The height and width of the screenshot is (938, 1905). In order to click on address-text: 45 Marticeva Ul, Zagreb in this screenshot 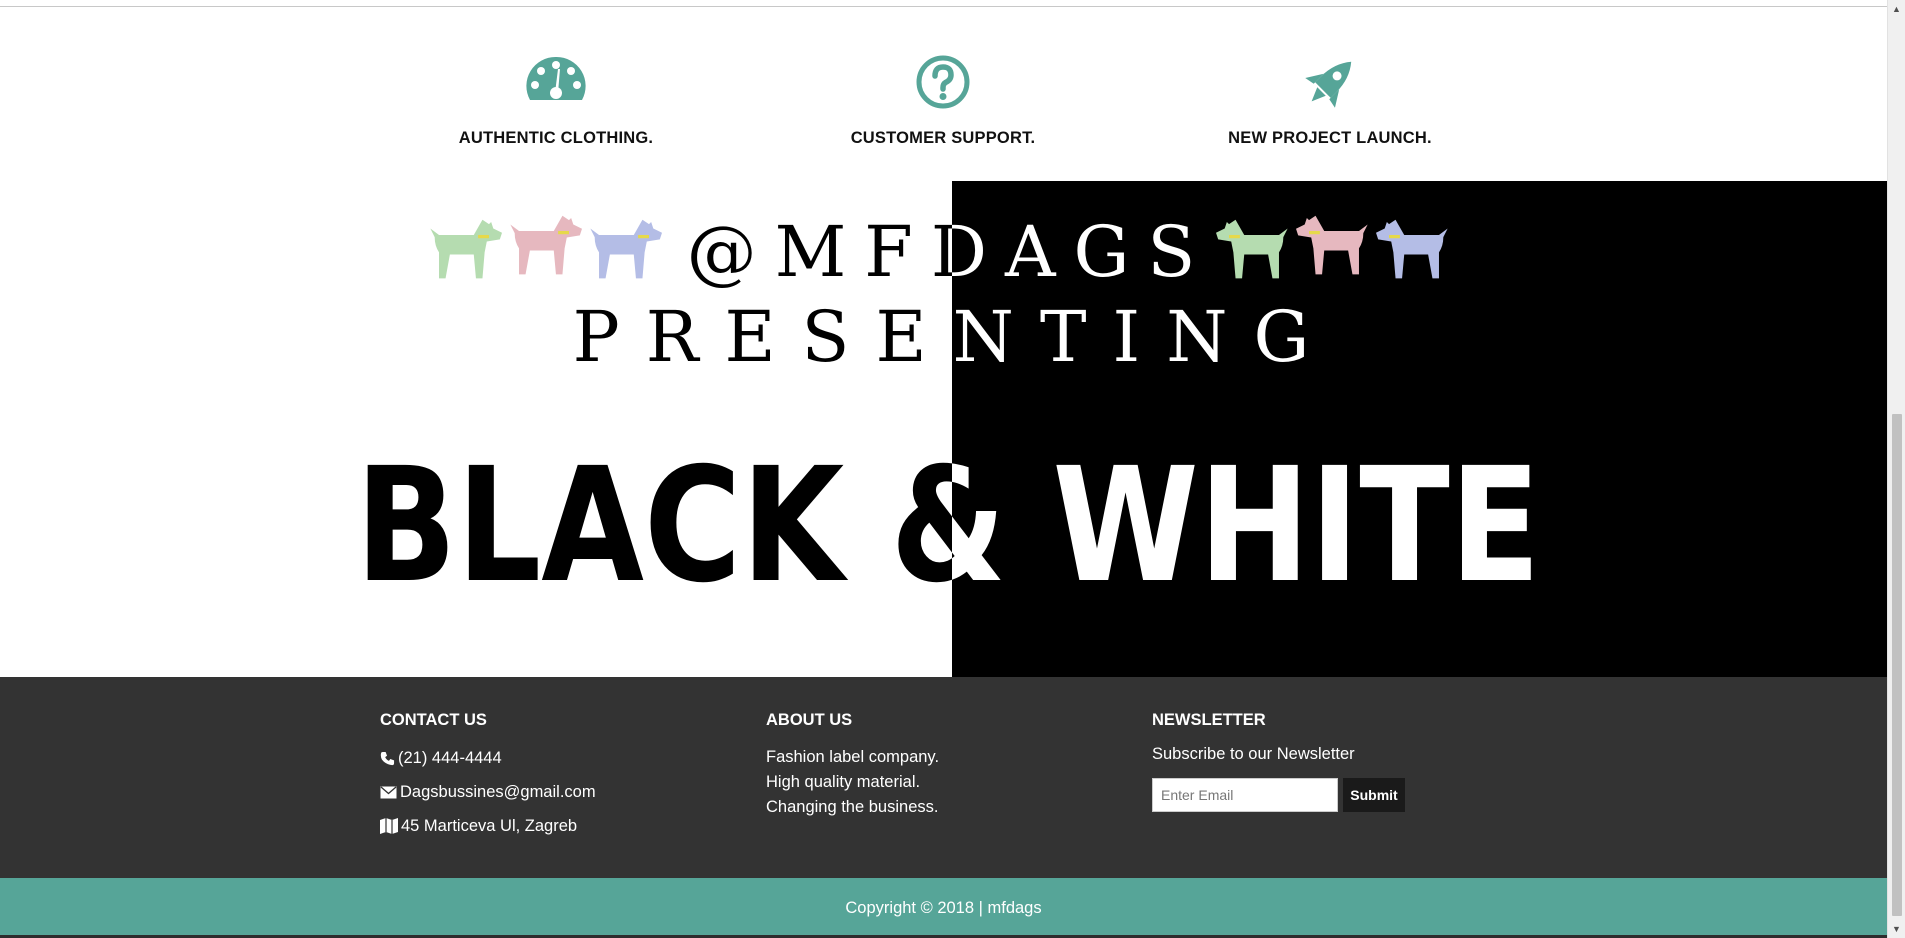, I will do `click(489, 825)`.